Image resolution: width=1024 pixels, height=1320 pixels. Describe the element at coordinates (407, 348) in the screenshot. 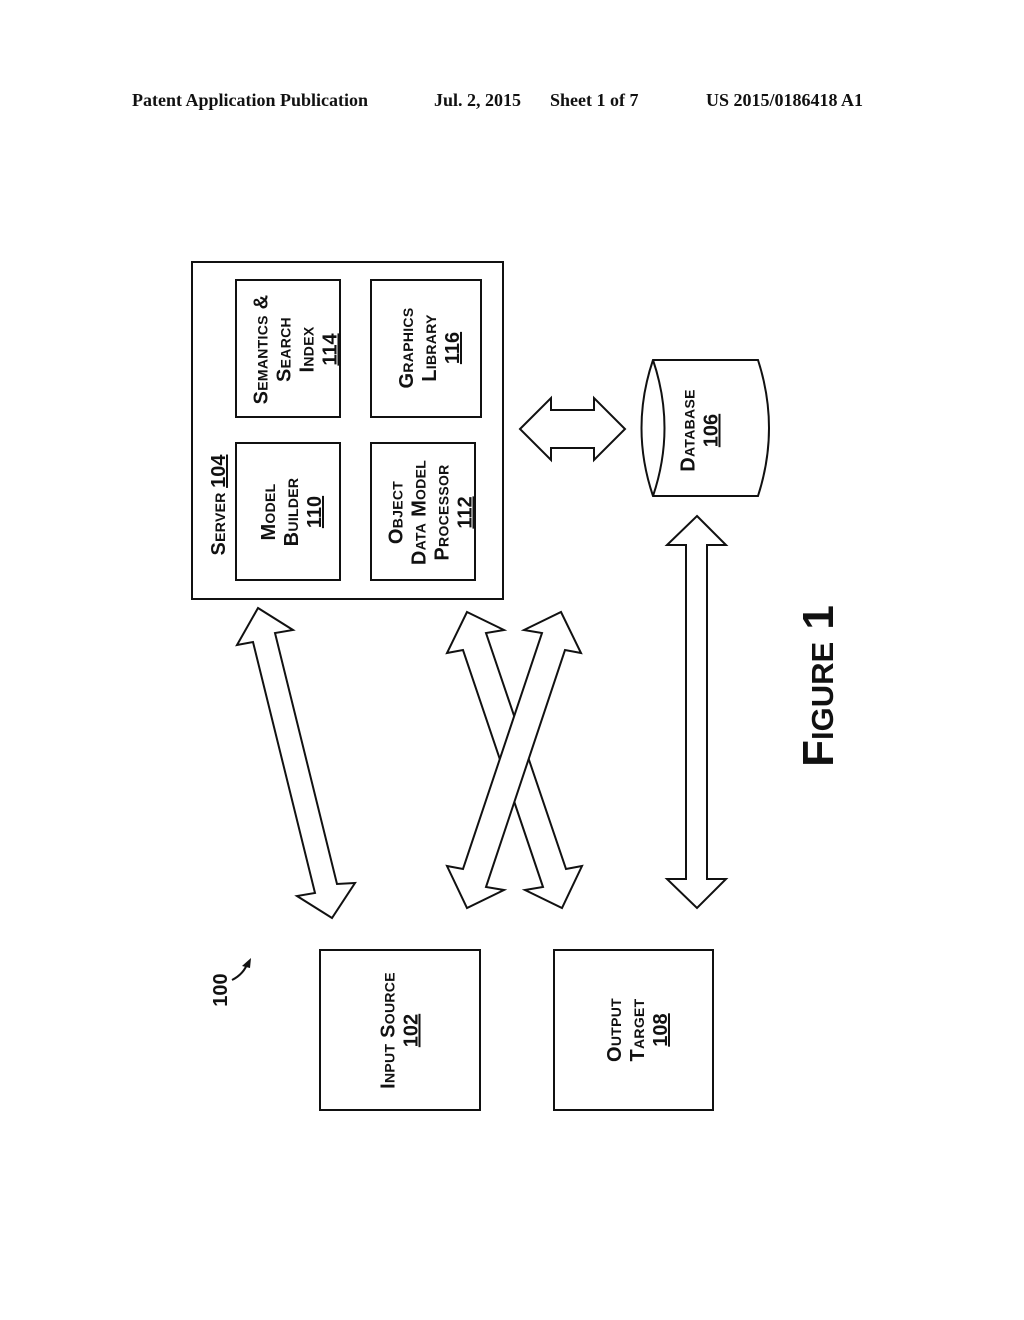

I see `graphics-library-line1: Graphics` at that location.